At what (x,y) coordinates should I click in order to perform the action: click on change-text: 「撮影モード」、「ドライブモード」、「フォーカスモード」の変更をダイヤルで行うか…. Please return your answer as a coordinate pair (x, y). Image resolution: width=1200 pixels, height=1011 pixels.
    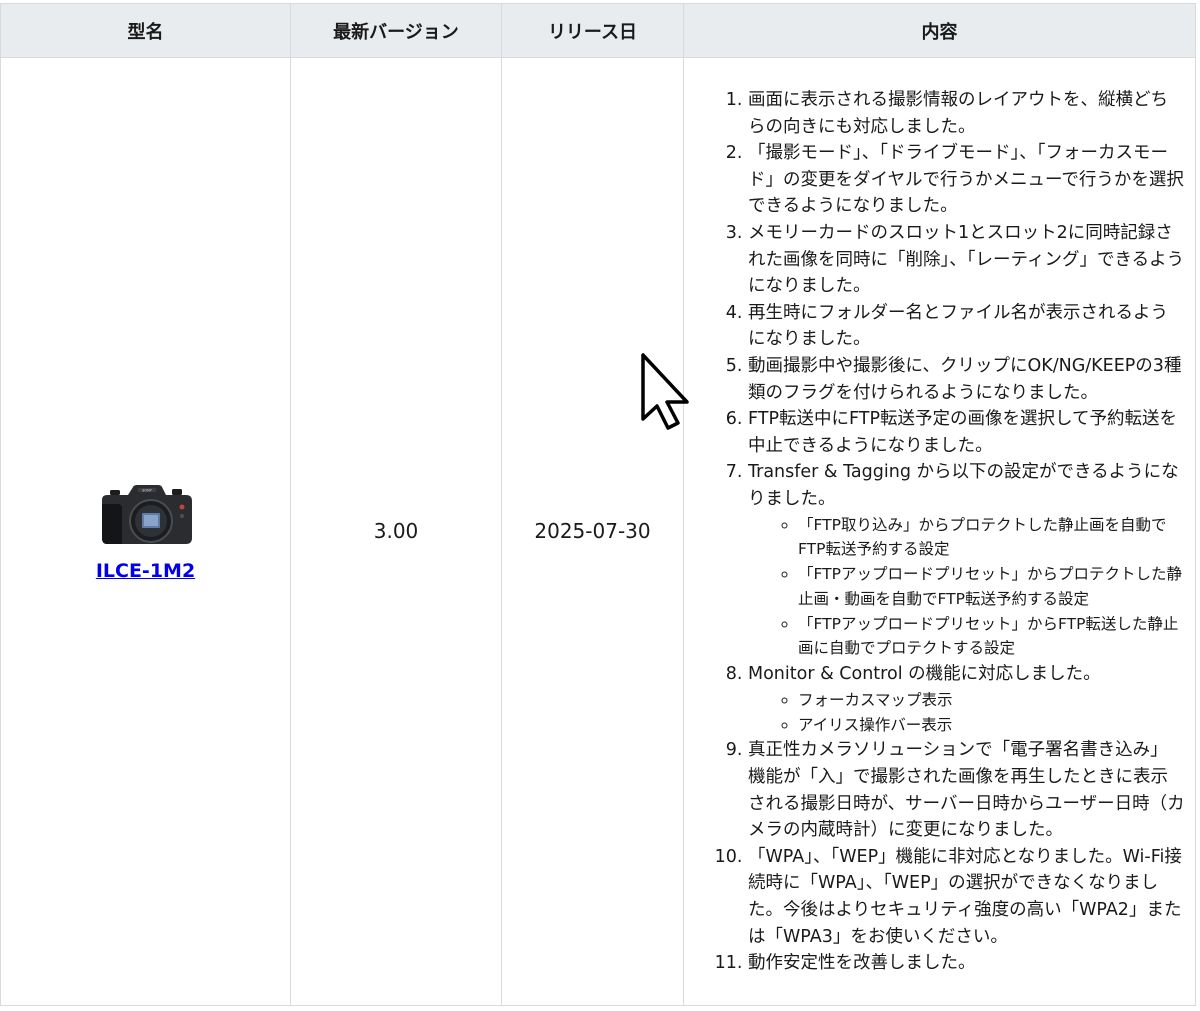
    Looking at the image, I should click on (966, 180).